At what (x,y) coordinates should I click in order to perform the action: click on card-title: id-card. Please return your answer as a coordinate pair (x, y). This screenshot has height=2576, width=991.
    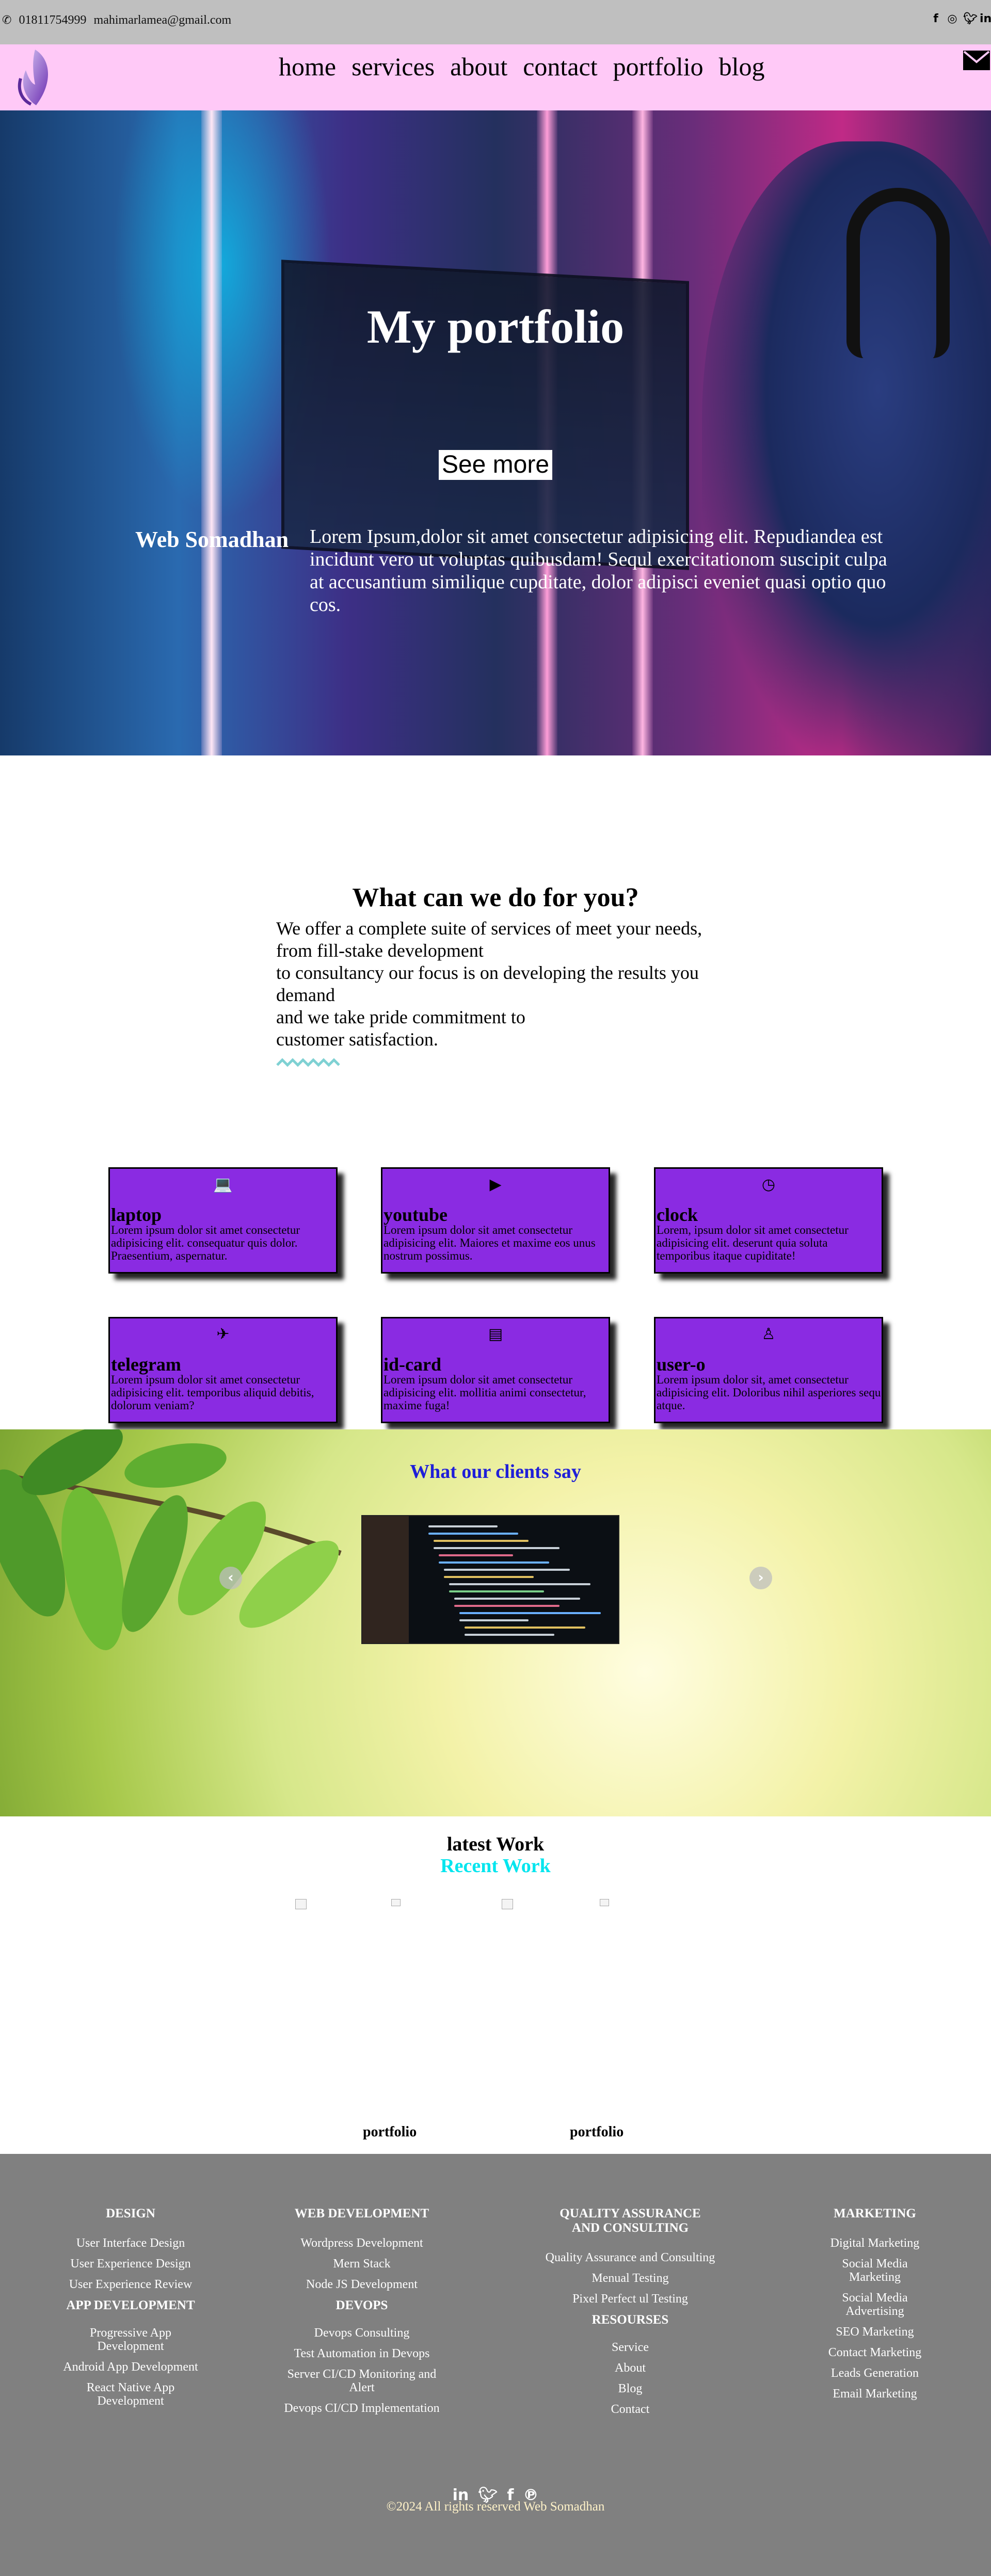
    Looking at the image, I should click on (412, 1365).